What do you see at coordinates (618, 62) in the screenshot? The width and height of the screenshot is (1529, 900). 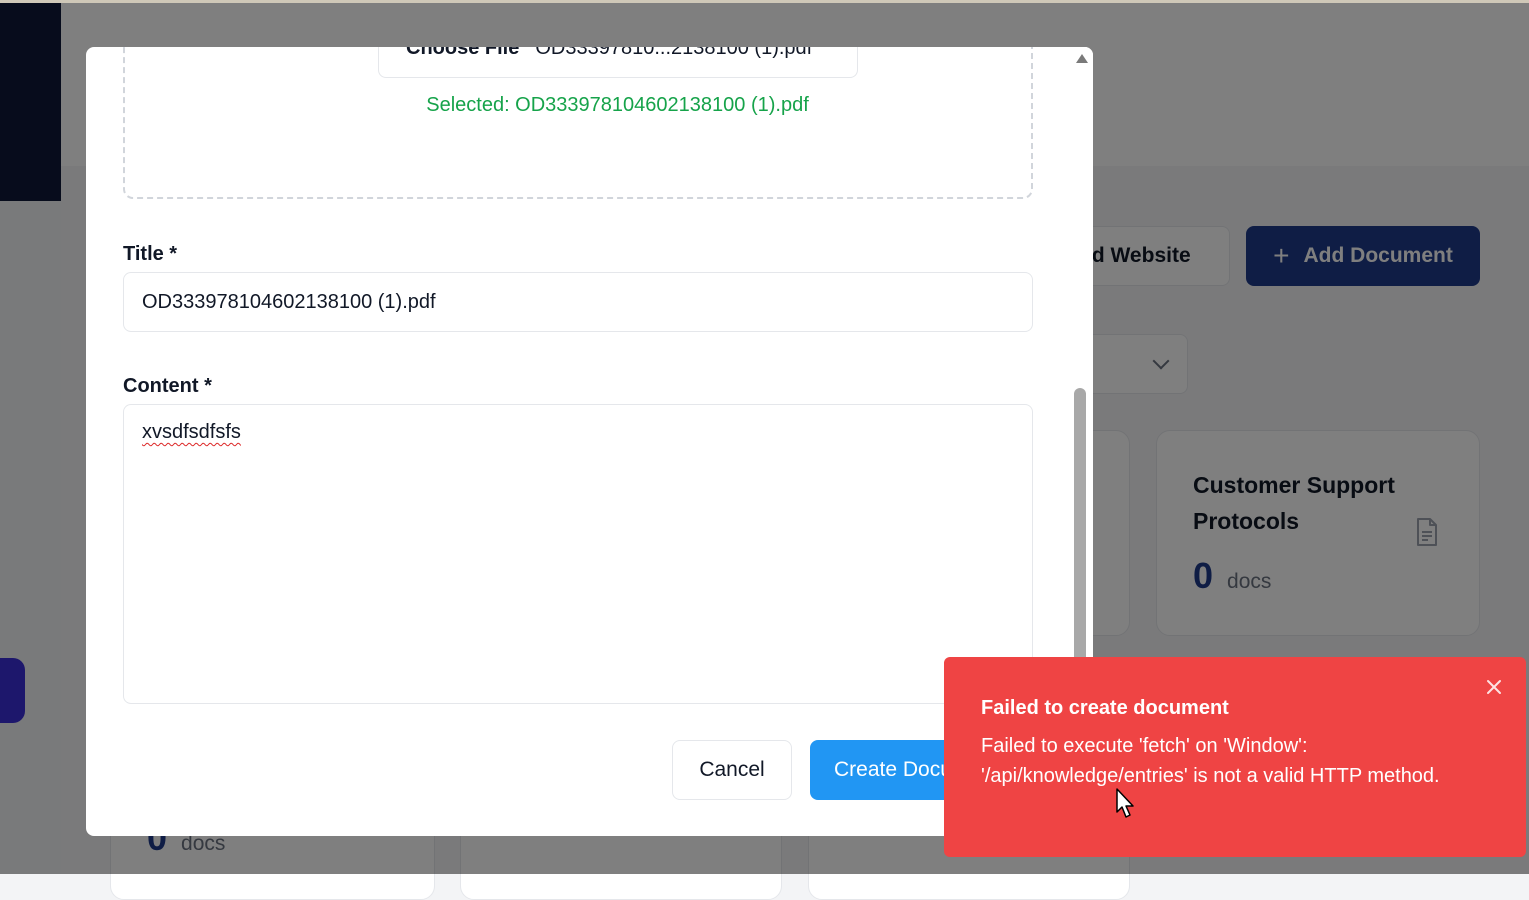 I see `file-input: Choose File OD33397810...2138100 (1).pdf` at bounding box center [618, 62].